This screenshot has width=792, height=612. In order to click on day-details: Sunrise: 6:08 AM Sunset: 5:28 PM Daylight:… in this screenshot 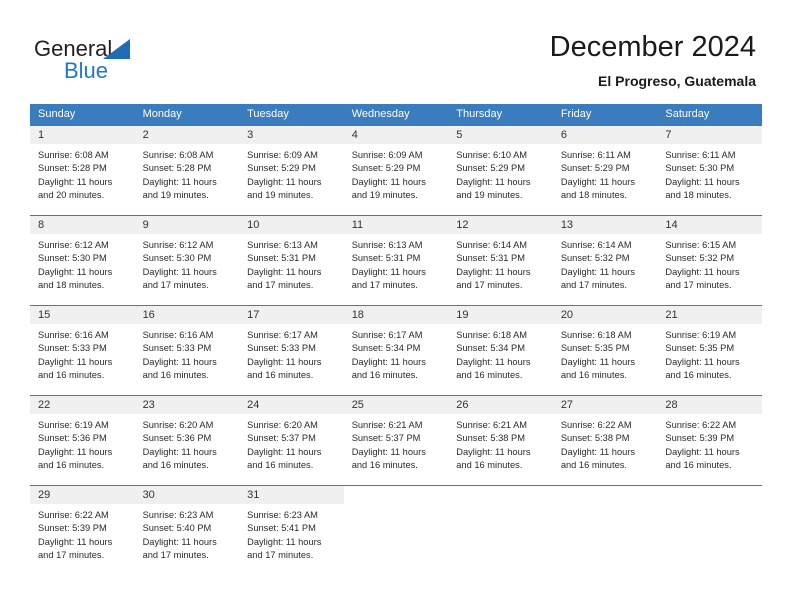, I will do `click(82, 173)`.